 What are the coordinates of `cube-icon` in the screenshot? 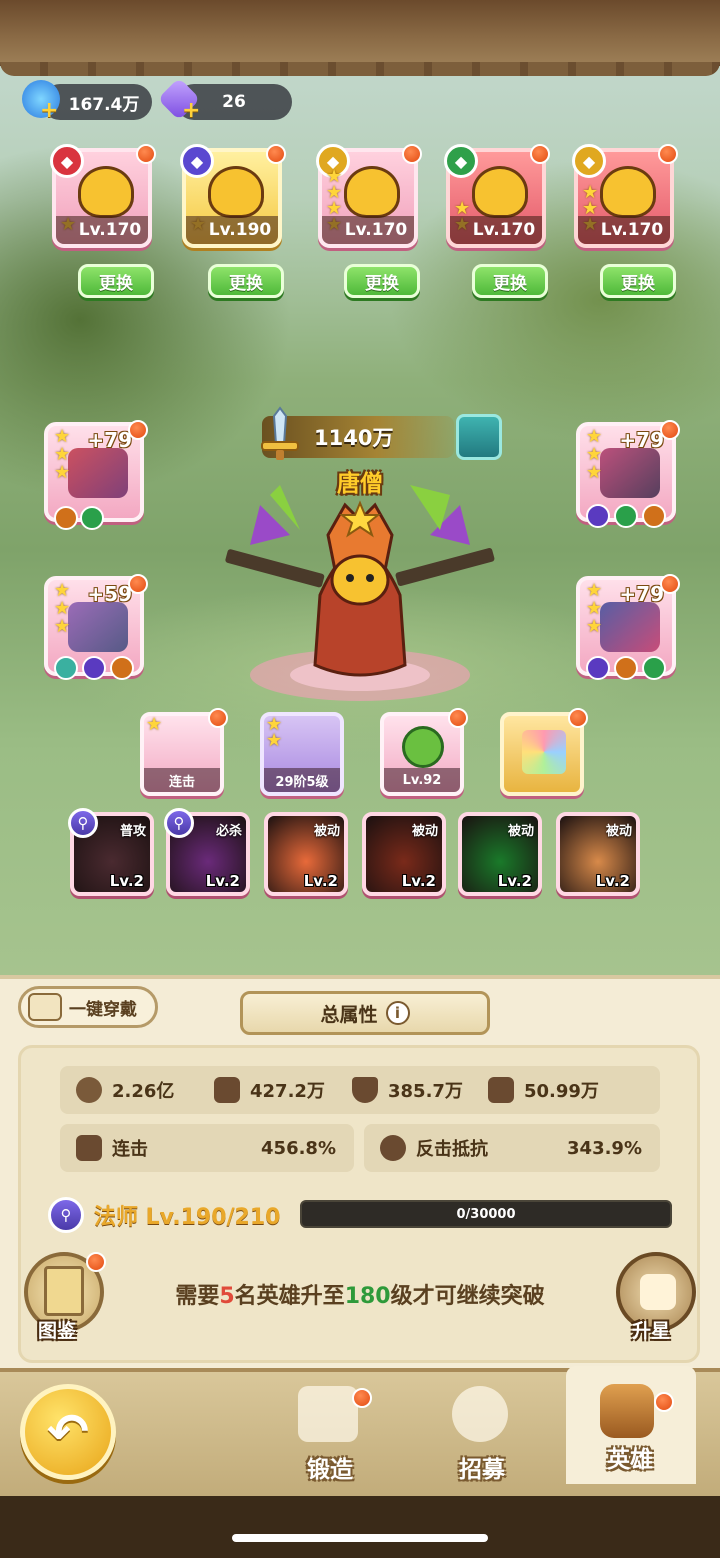 It's located at (544, 752).